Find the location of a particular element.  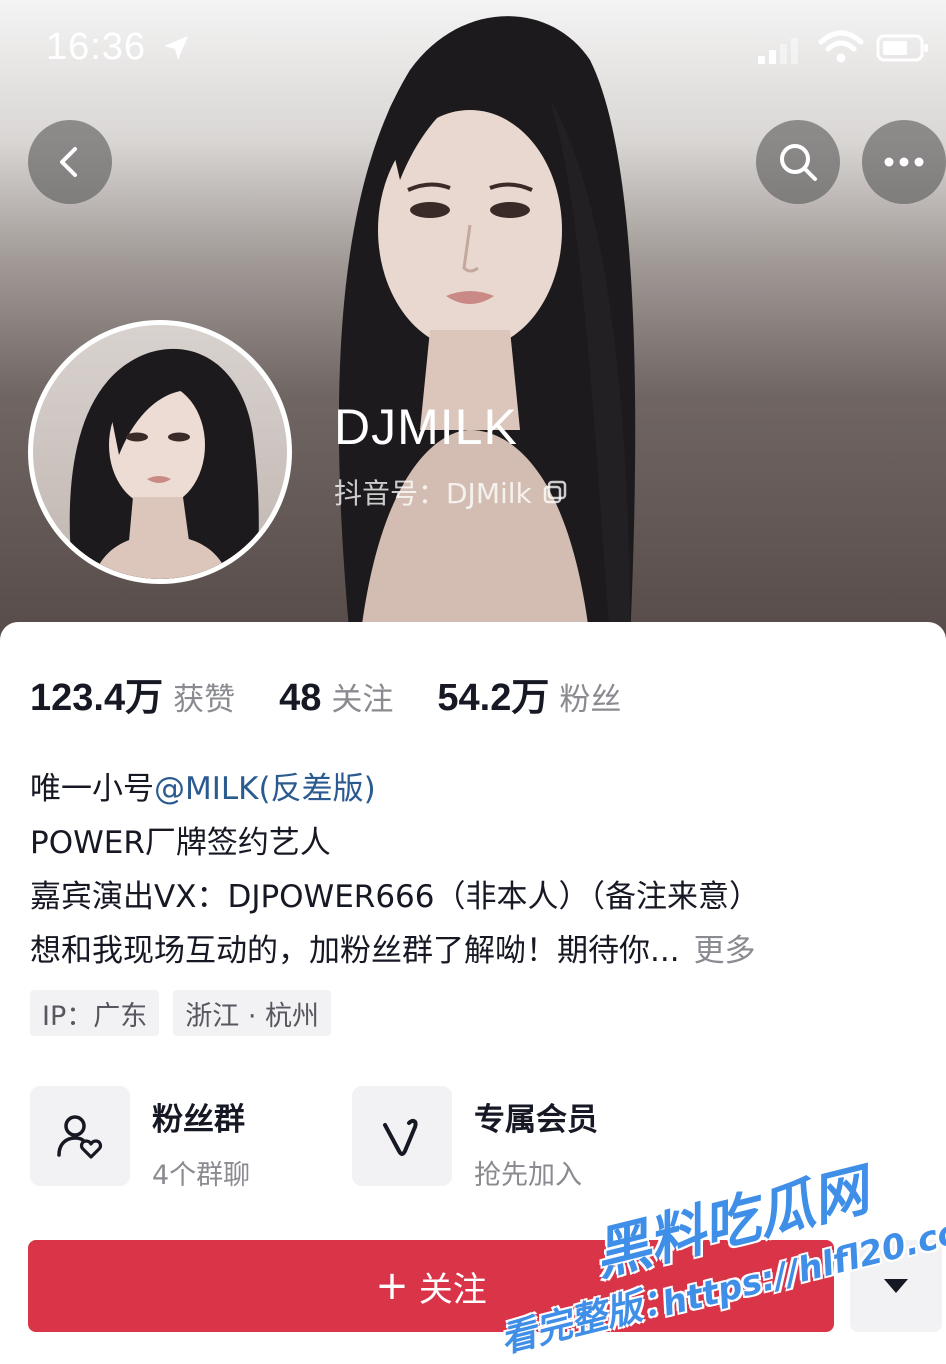

fan-group-icon is located at coordinates (80, 1137).